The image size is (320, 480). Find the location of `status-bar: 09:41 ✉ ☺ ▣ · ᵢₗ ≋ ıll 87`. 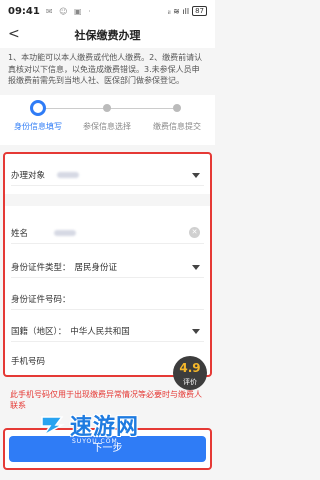

status-bar: 09:41 ✉ ☺ ▣ · ᵢₗ ≋ ıll 87 is located at coordinates (107, 11).